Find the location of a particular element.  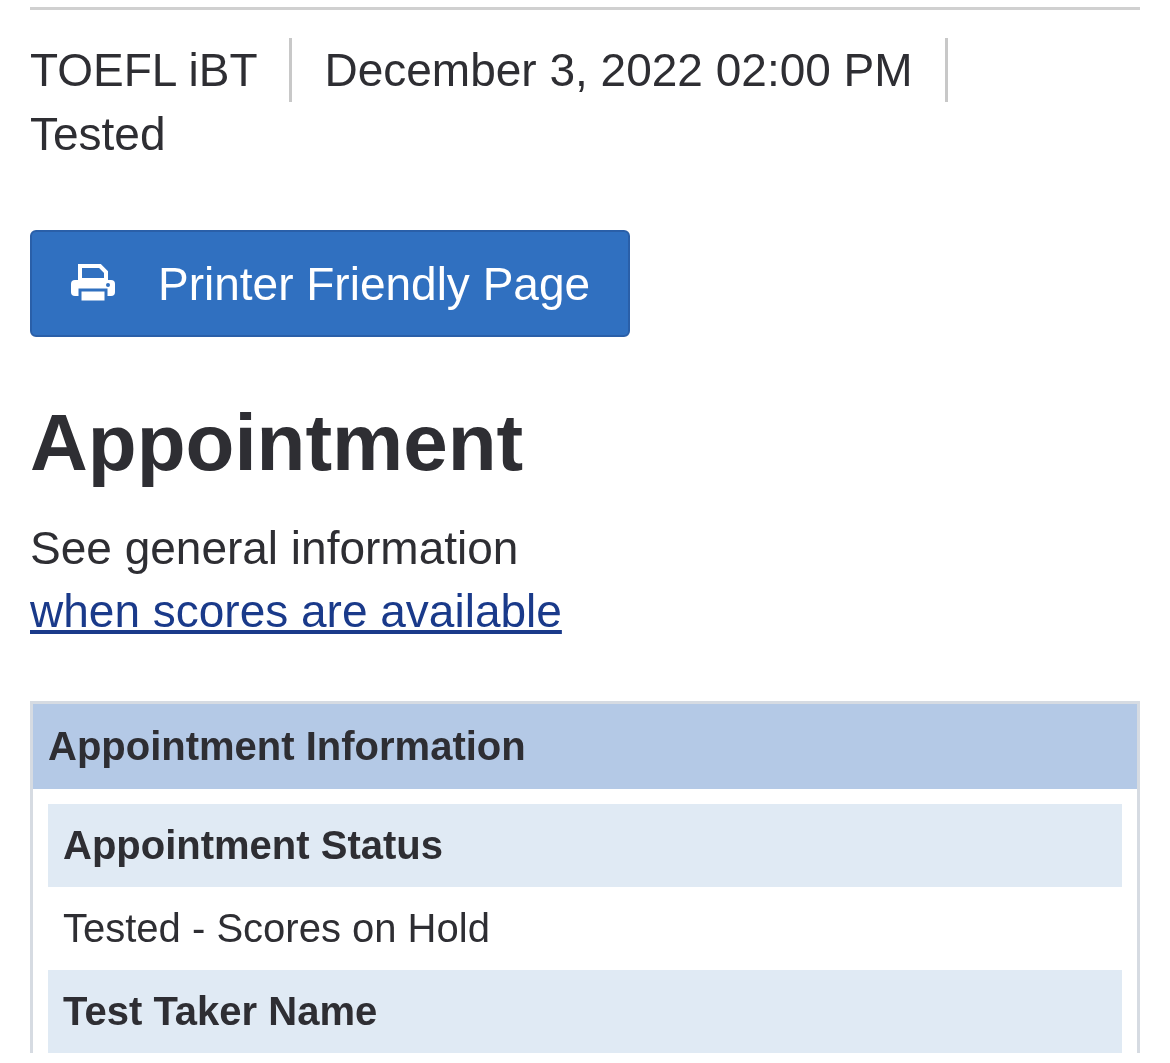

intro-text: See general information when scores are available is located at coordinates (296, 580).